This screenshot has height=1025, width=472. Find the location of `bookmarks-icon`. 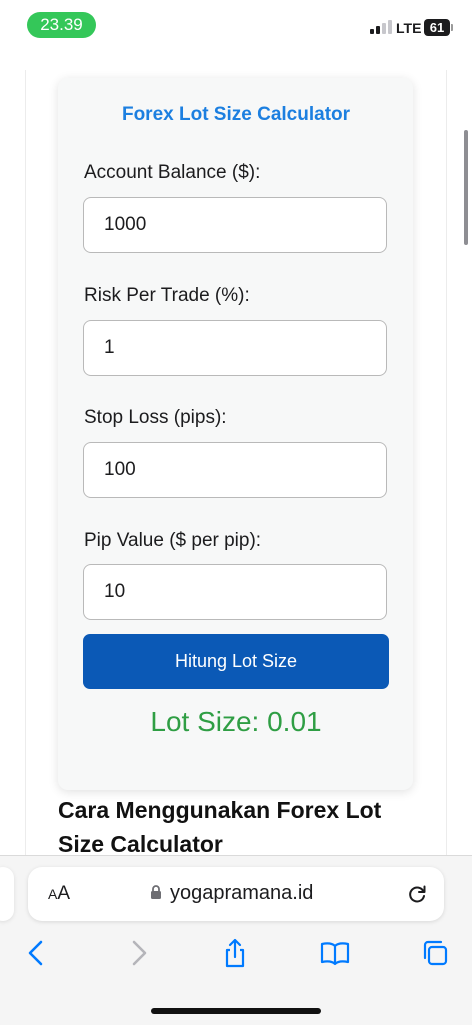

bookmarks-icon is located at coordinates (335, 953).